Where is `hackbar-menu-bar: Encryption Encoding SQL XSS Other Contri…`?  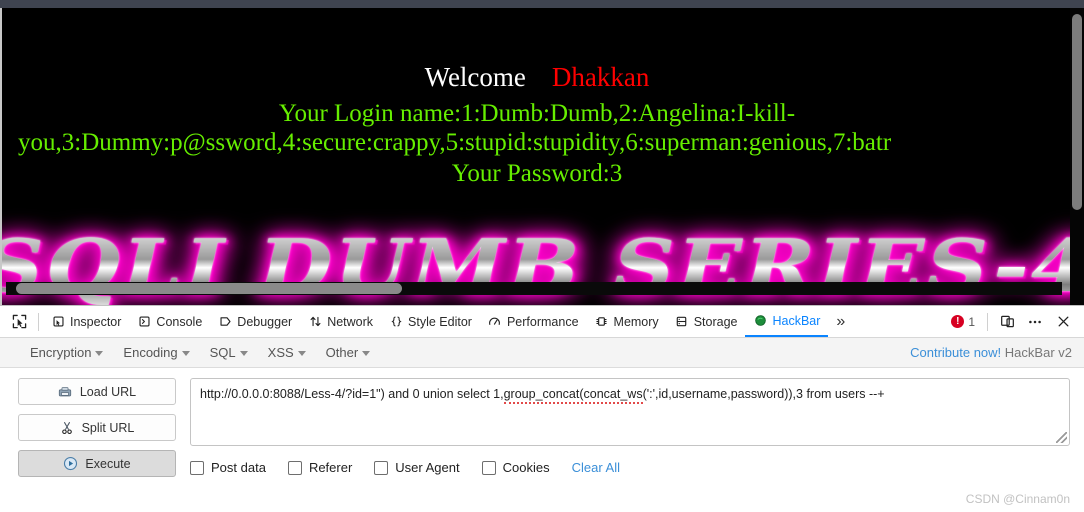 hackbar-menu-bar: Encryption Encoding SQL XSS Other Contri… is located at coordinates (542, 353).